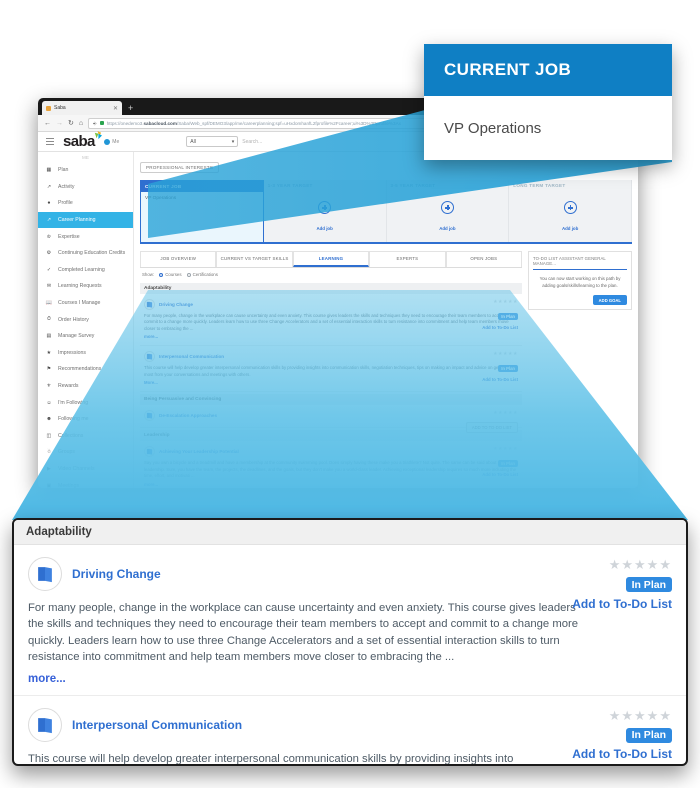  I want to click on sidebar-item-plan: ▦ Plan, so click(85, 170).